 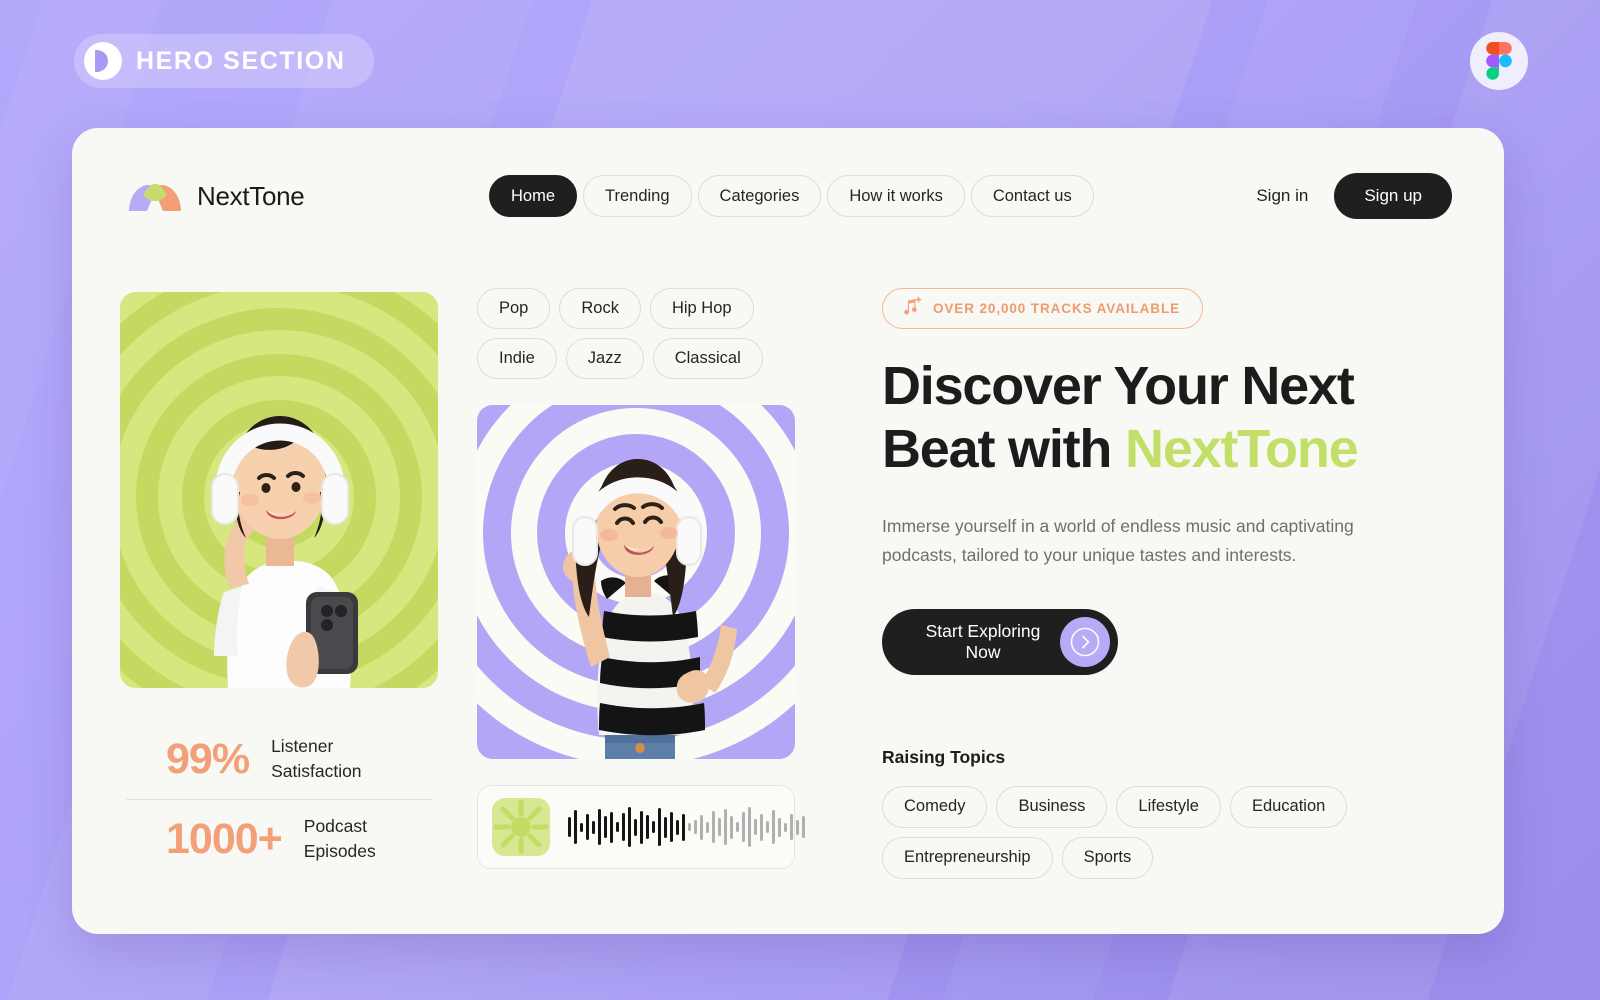 I want to click on genre-filter-group: Pop Rock Hip Hop Indie Jazz Classical, so click(x=642, y=333).